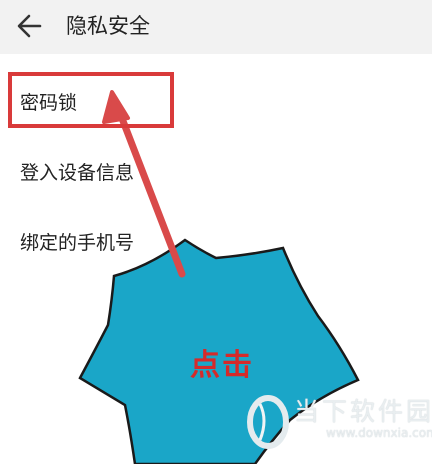 The width and height of the screenshot is (432, 464). Describe the element at coordinates (91, 100) in the screenshot. I see `highlight-box` at that location.